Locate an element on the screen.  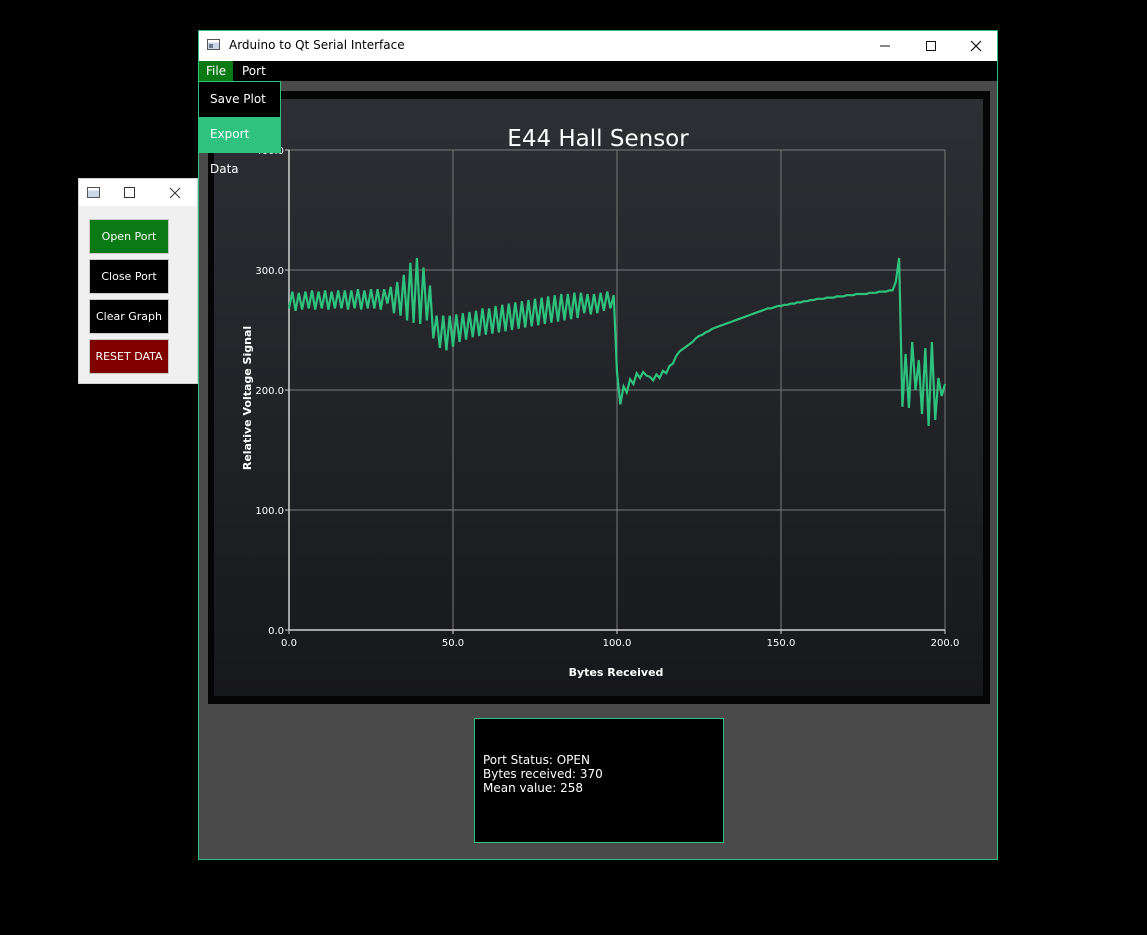
x-tick-label: 0.0 is located at coordinates (289, 643).